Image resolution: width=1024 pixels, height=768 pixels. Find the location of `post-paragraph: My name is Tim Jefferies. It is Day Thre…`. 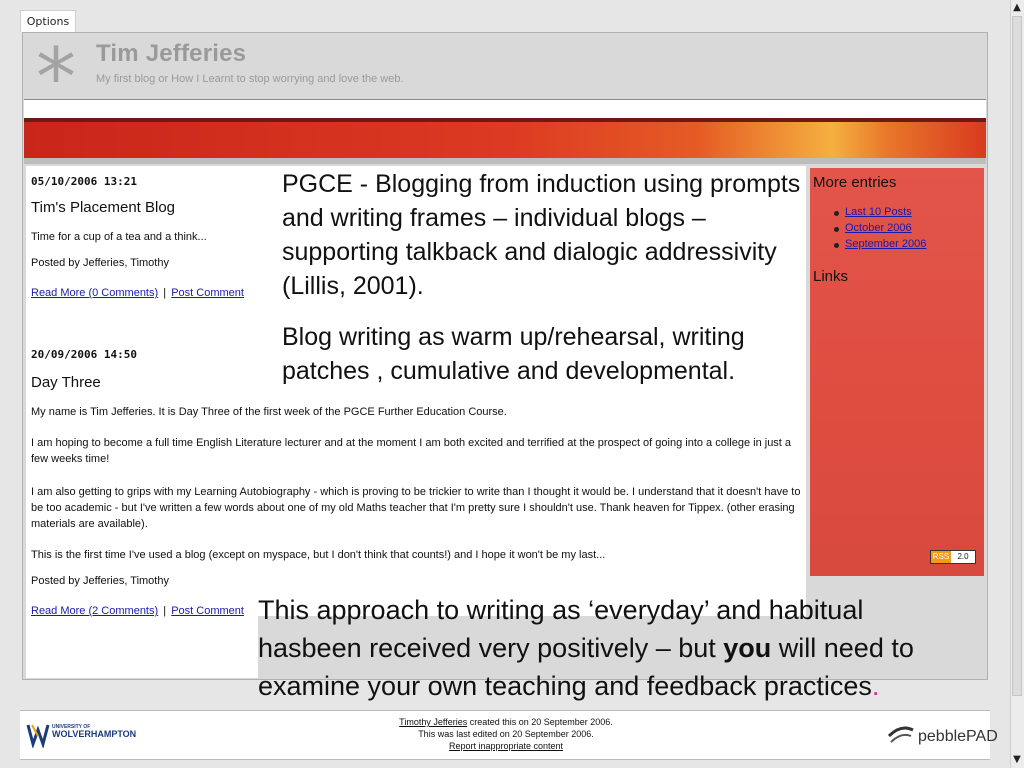

post-paragraph: My name is Tim Jefferies. It is Day Thre… is located at coordinates (269, 412).